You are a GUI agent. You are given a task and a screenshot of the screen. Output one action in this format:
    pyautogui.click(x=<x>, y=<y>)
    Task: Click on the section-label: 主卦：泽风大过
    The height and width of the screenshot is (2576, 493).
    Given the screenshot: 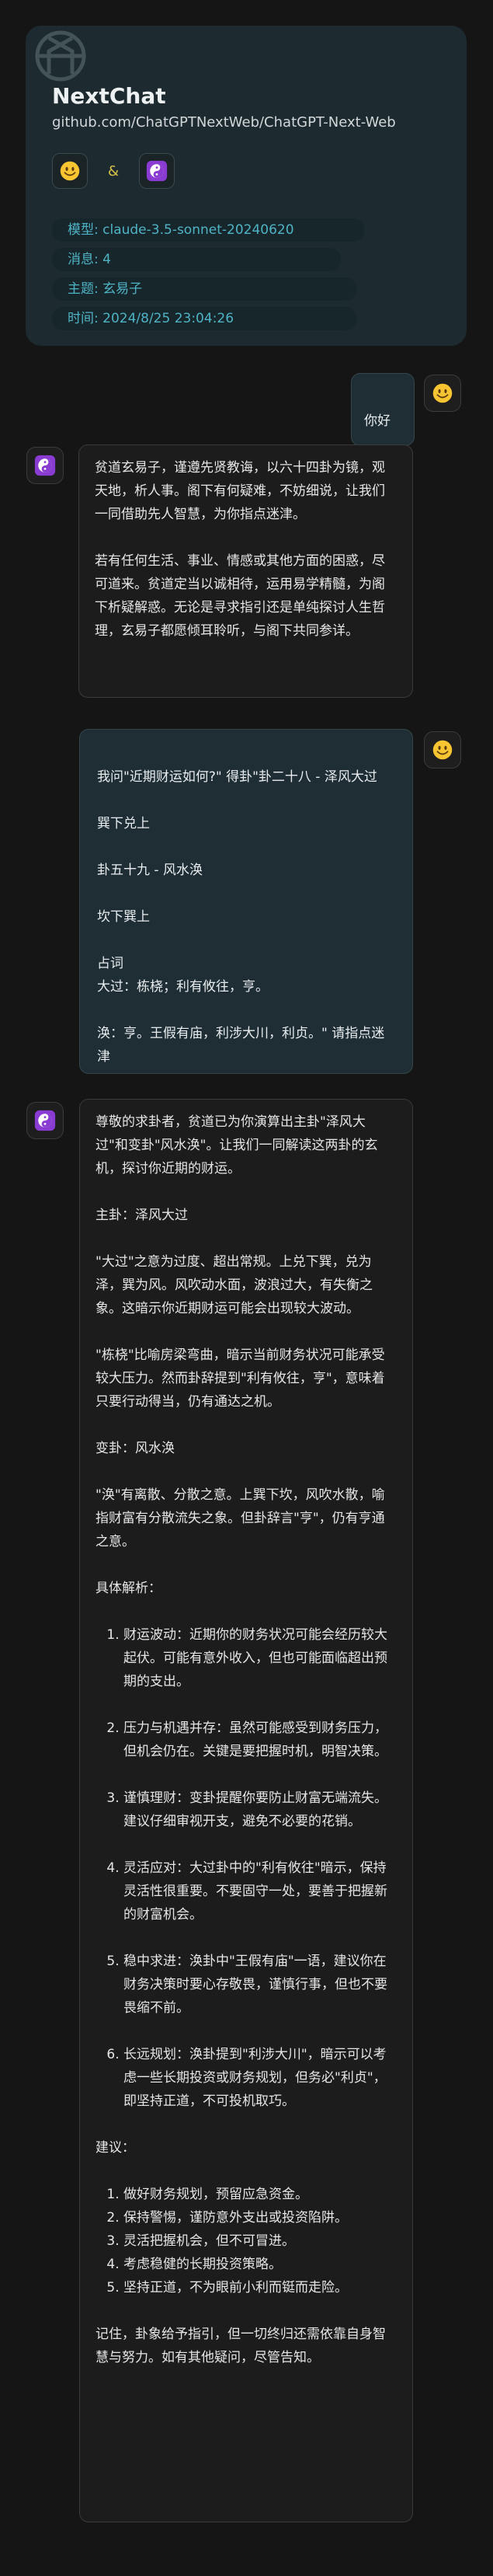 What is the action you would take?
    pyautogui.click(x=141, y=1215)
    